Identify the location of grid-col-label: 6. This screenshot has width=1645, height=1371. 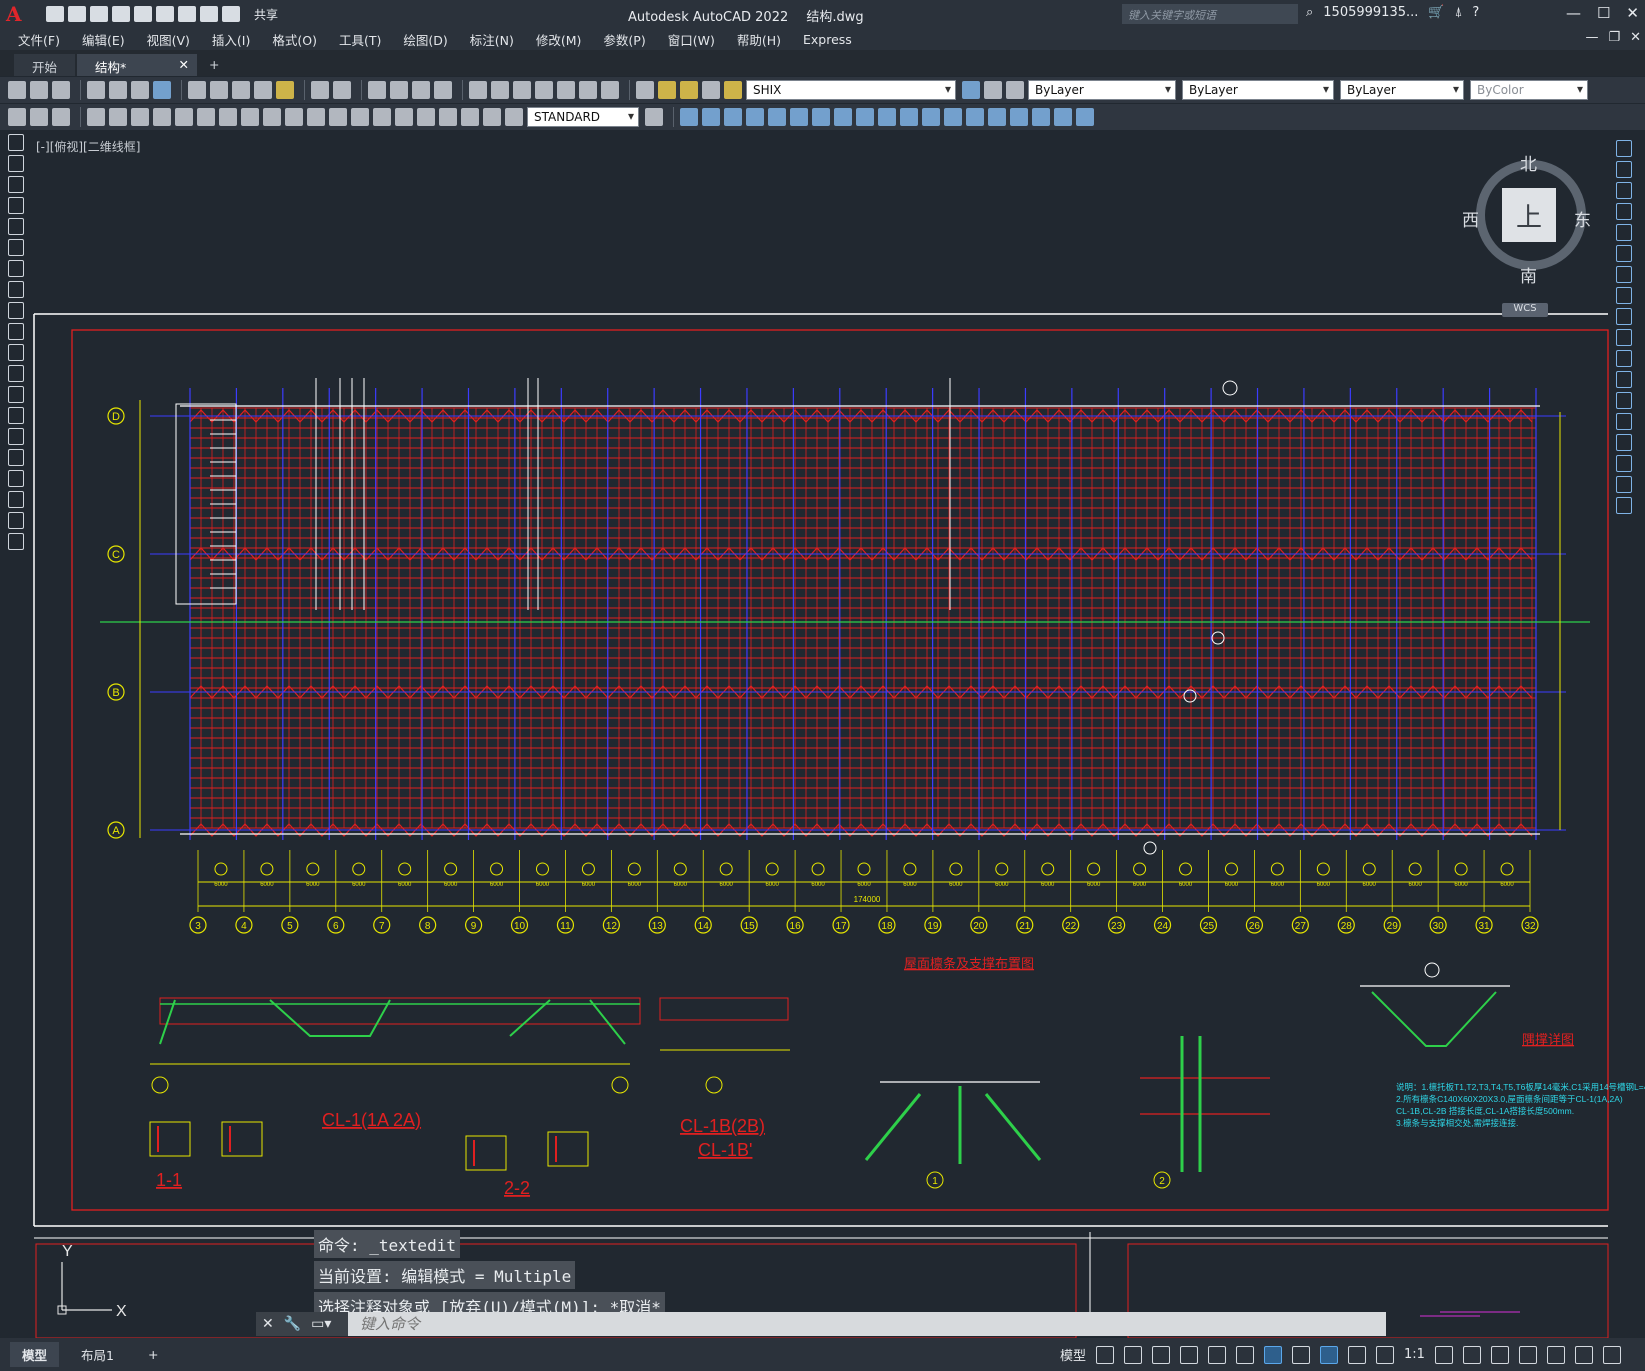
(336, 926).